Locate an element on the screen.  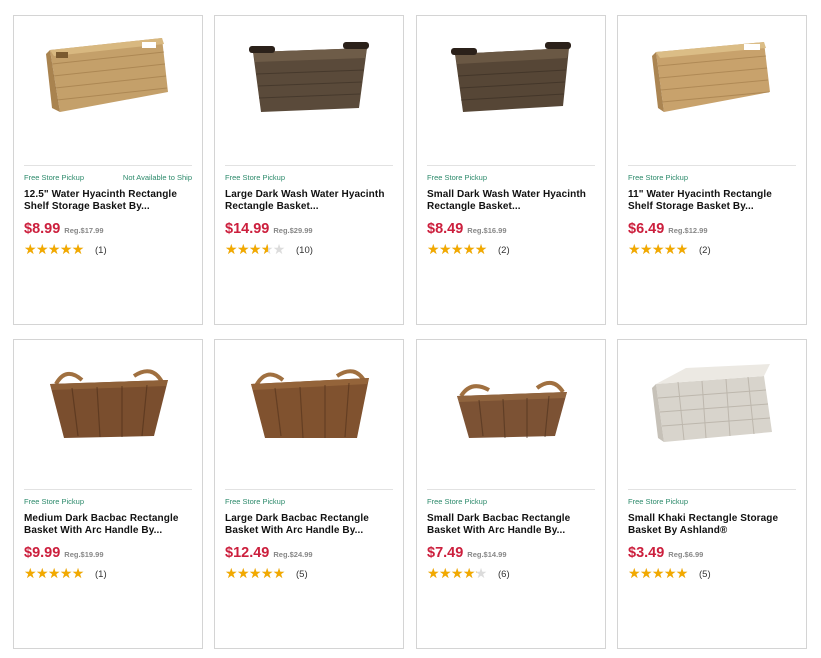
sale-price: $6.49 Reg.$12.99 is located at coordinates (668, 229).